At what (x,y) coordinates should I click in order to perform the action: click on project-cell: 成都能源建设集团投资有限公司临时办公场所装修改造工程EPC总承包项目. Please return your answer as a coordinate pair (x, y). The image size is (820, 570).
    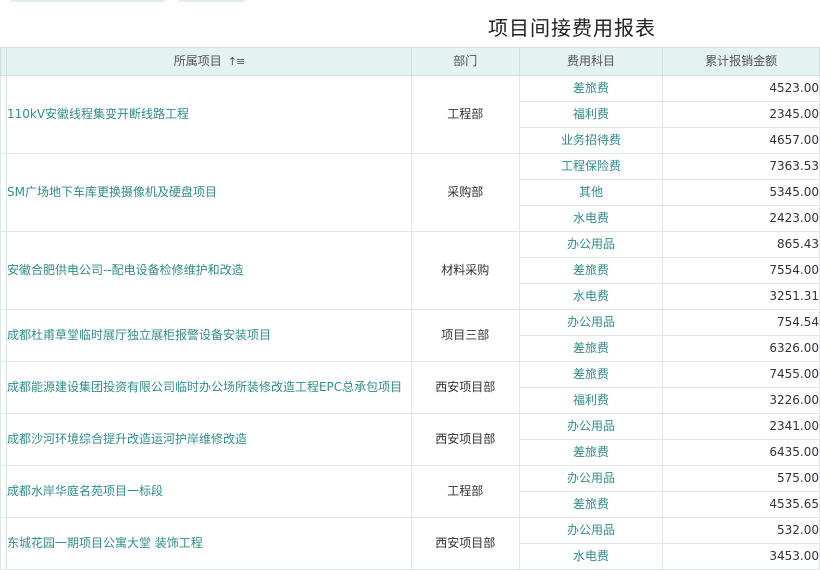
    Looking at the image, I should click on (208, 387).